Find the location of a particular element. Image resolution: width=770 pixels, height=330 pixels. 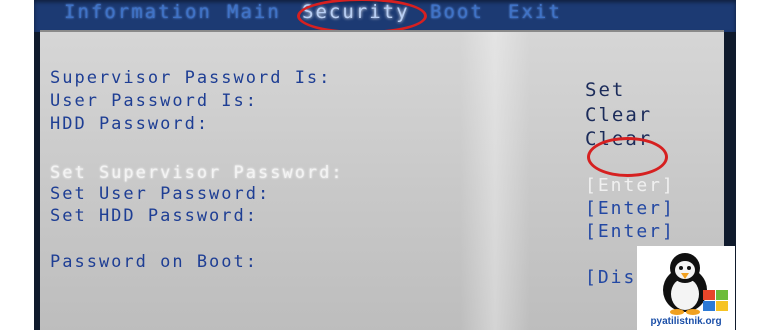

set-supervisor-password-enter-button: [Enter] is located at coordinates (630, 185).